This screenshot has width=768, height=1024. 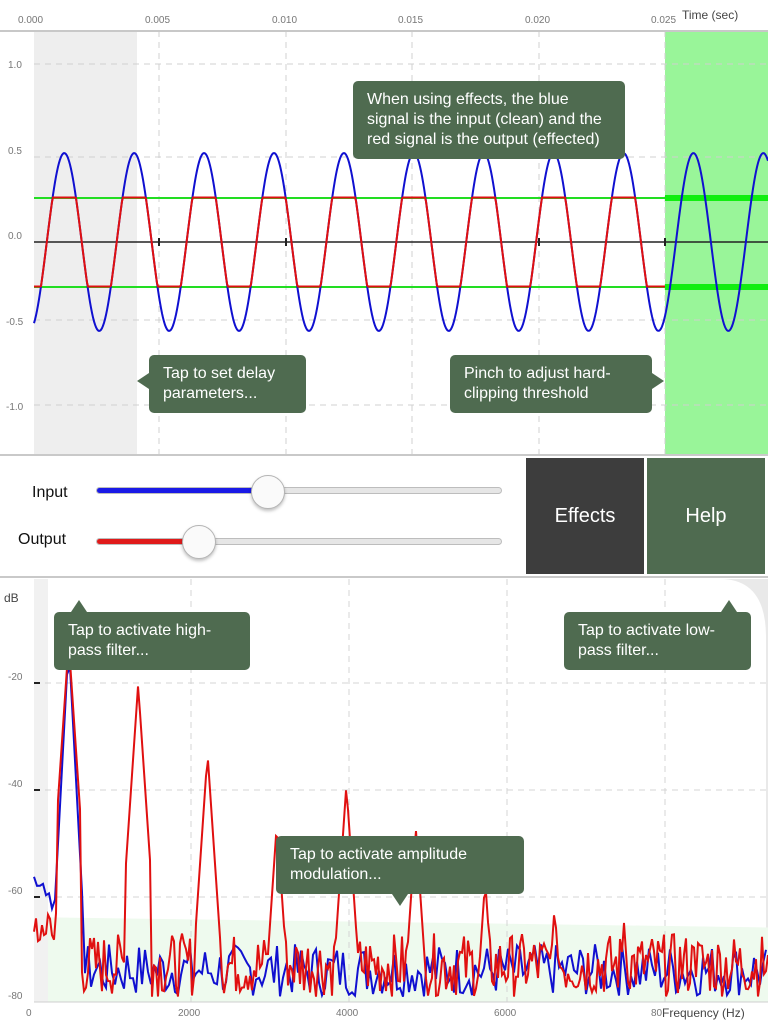 What do you see at coordinates (198, 542) in the screenshot?
I see `output-level-thumb` at bounding box center [198, 542].